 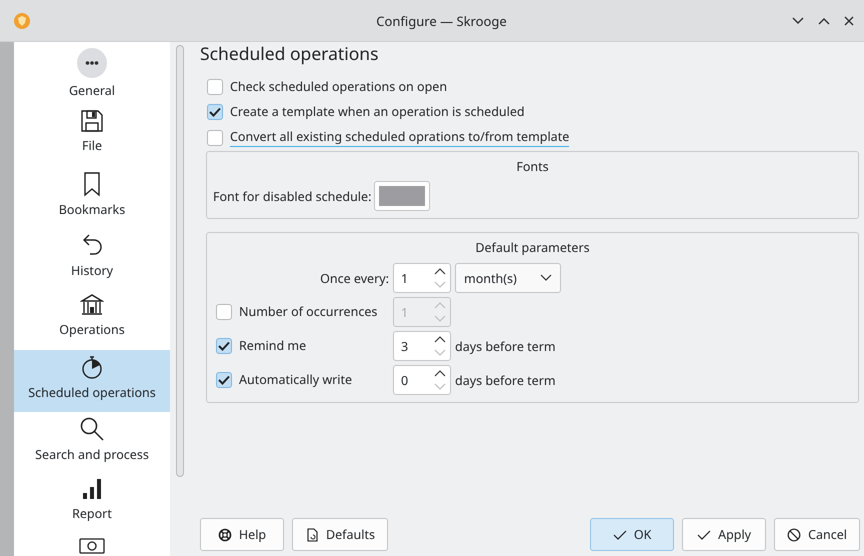 What do you see at coordinates (92, 443) in the screenshot?
I see `sidebar-item: Search and process` at bounding box center [92, 443].